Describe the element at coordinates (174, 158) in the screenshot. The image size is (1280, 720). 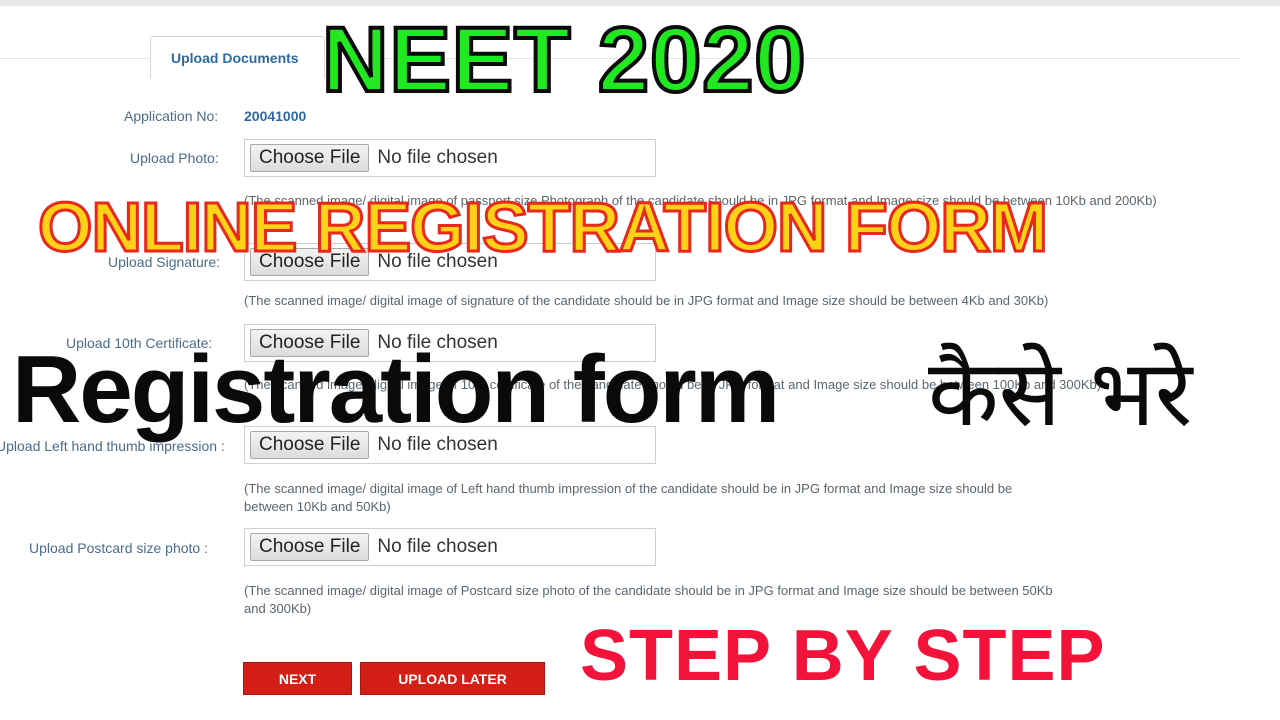
I see `upload-photo-label: Upload Photo:` at that location.